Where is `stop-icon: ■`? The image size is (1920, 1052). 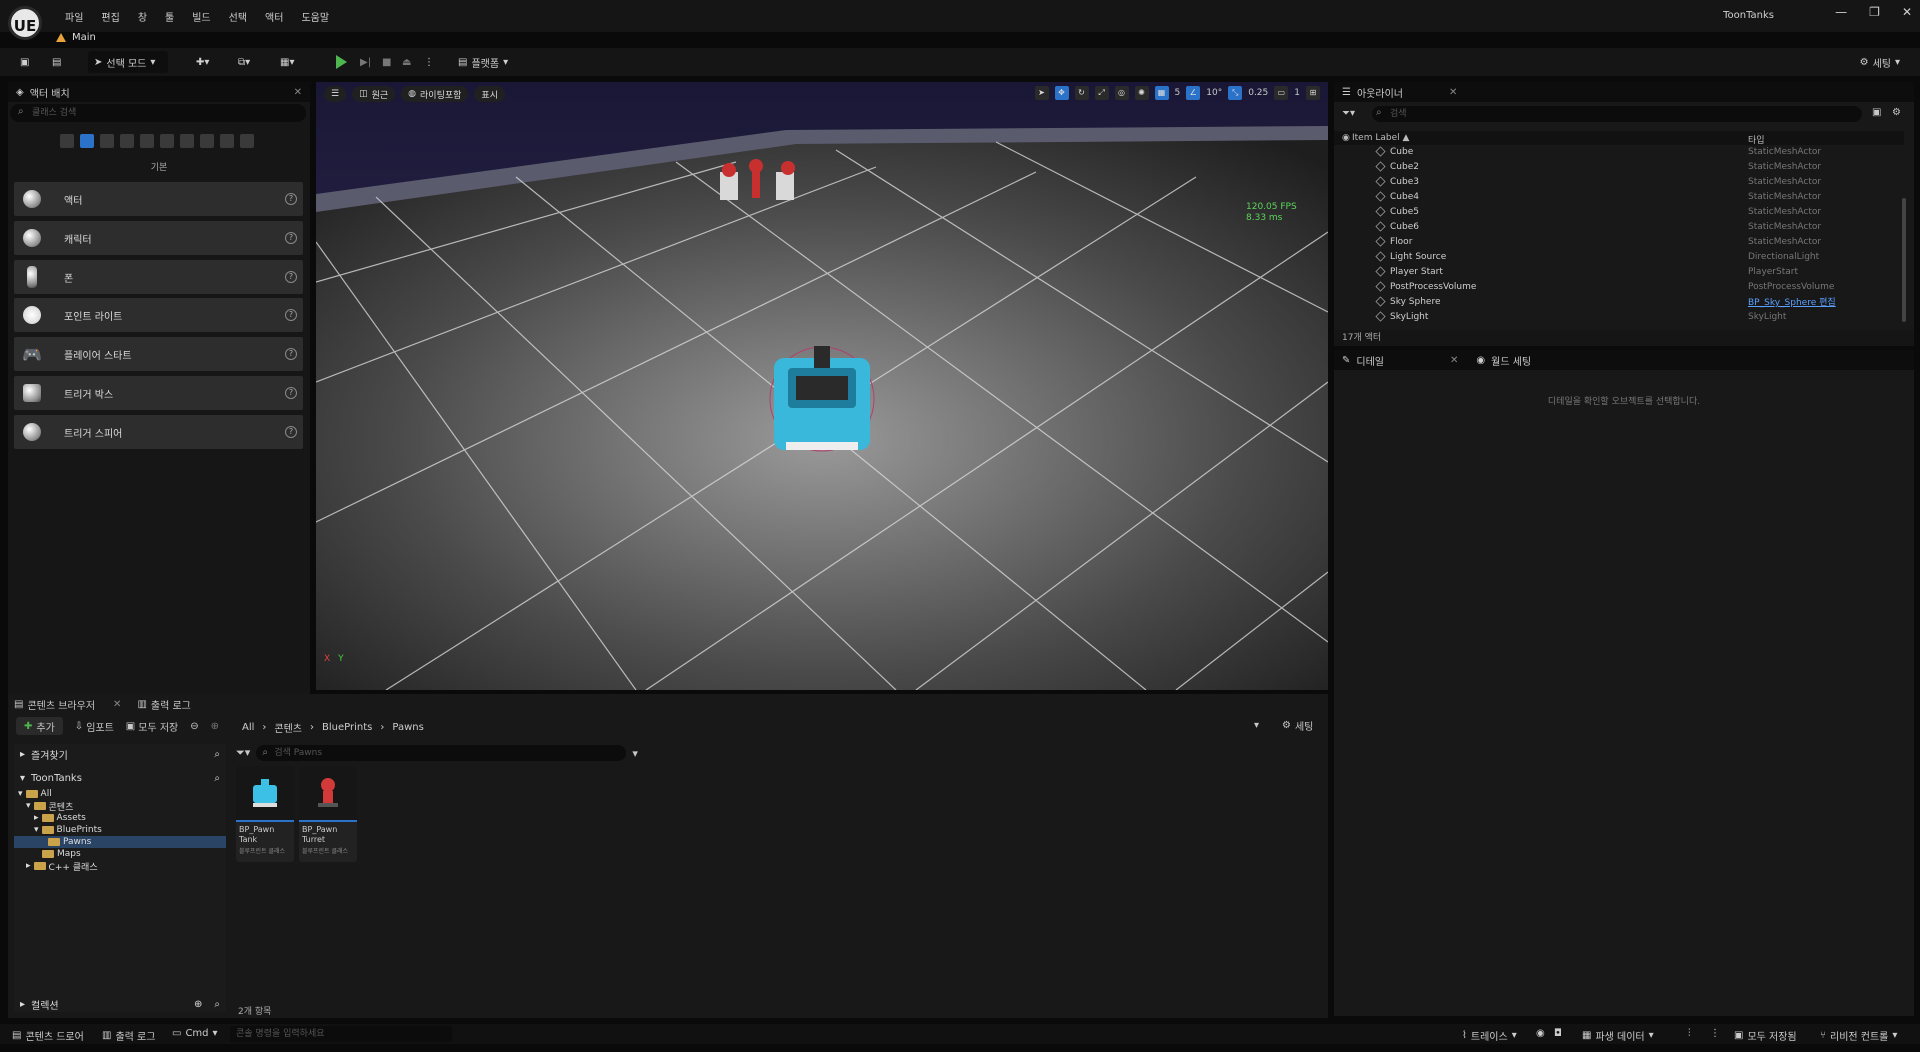
stop-icon: ■ is located at coordinates (386, 62).